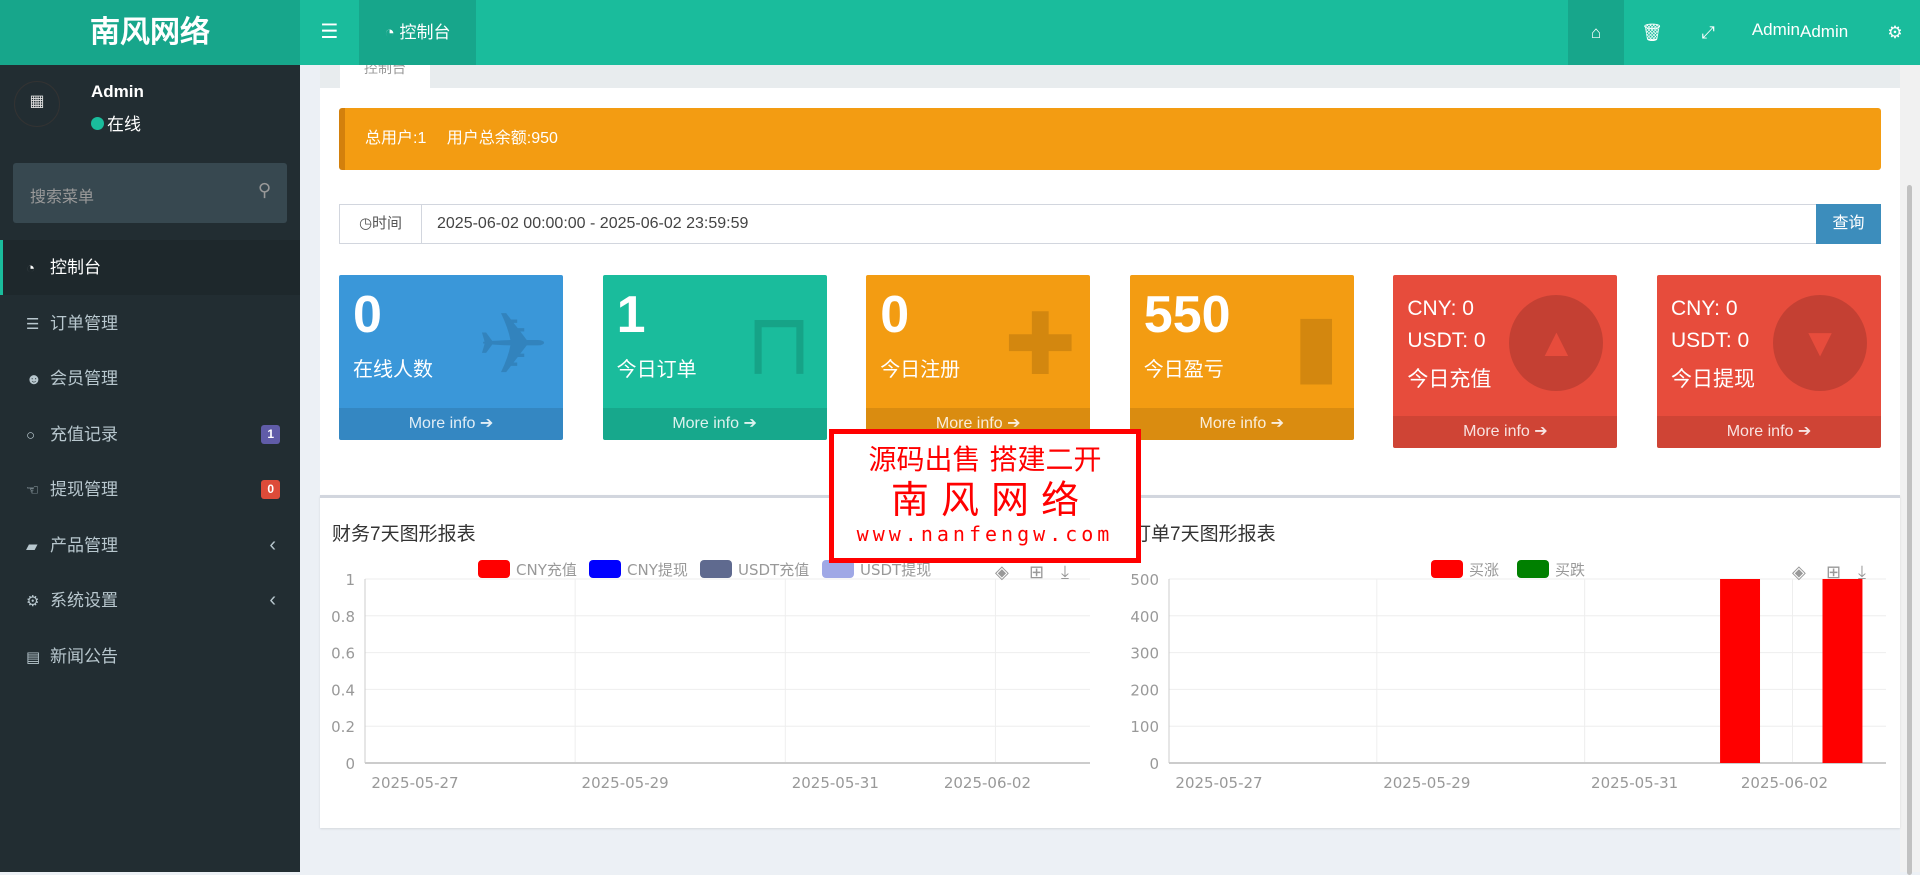 This screenshot has height=875, width=1920. Describe the element at coordinates (657, 570) in the screenshot. I see `legend-label: CNY提现` at that location.